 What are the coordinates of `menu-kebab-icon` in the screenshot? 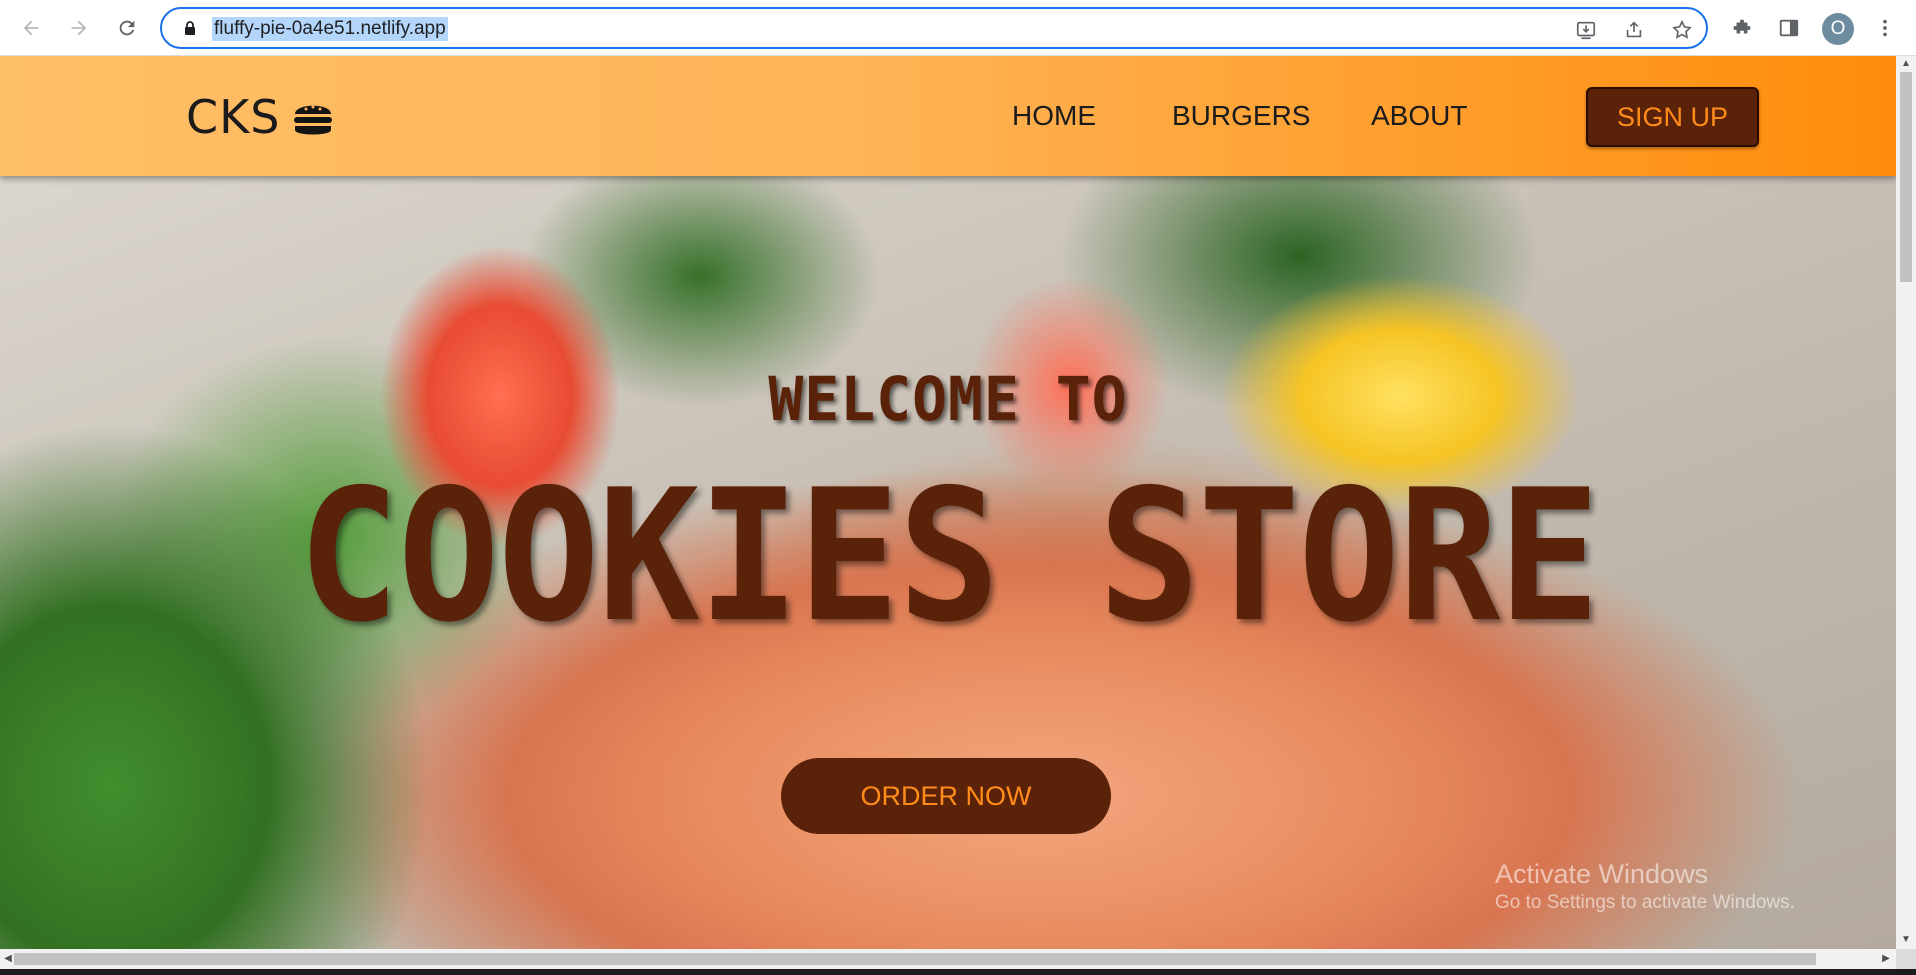 It's located at (1885, 28).